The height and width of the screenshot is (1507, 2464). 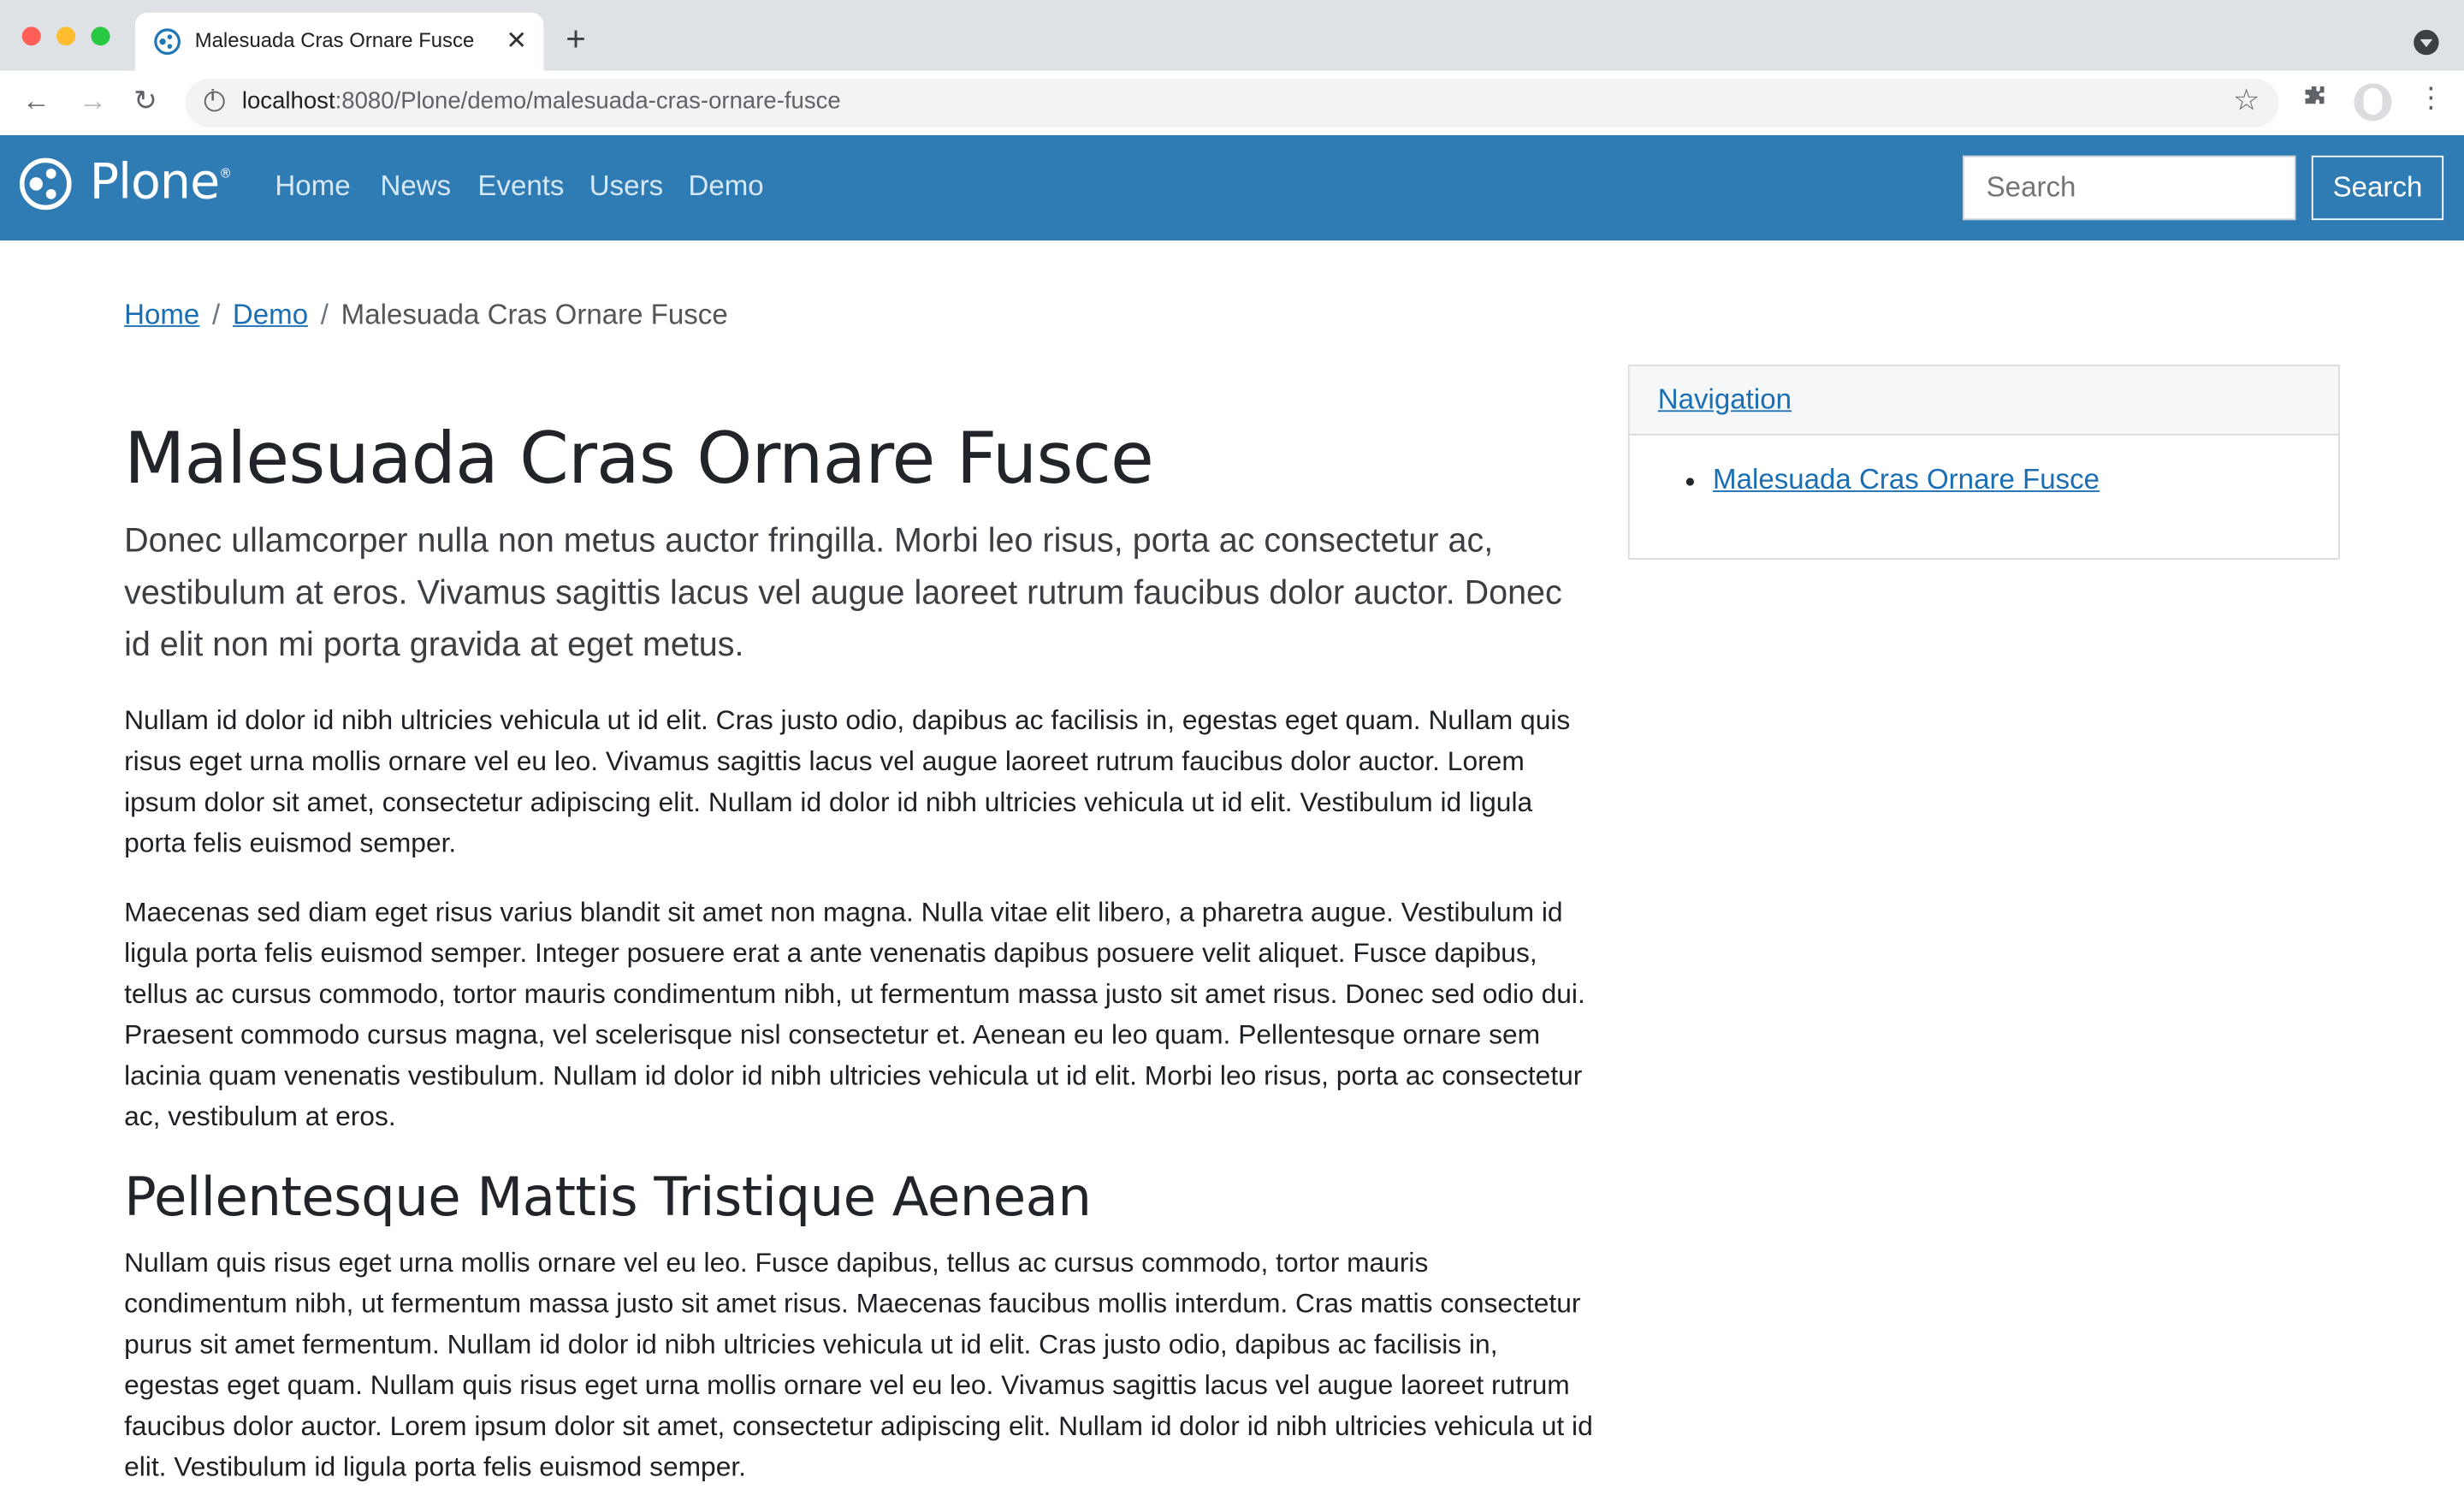 What do you see at coordinates (725, 186) in the screenshot?
I see `nav-item-demo: Demo` at bounding box center [725, 186].